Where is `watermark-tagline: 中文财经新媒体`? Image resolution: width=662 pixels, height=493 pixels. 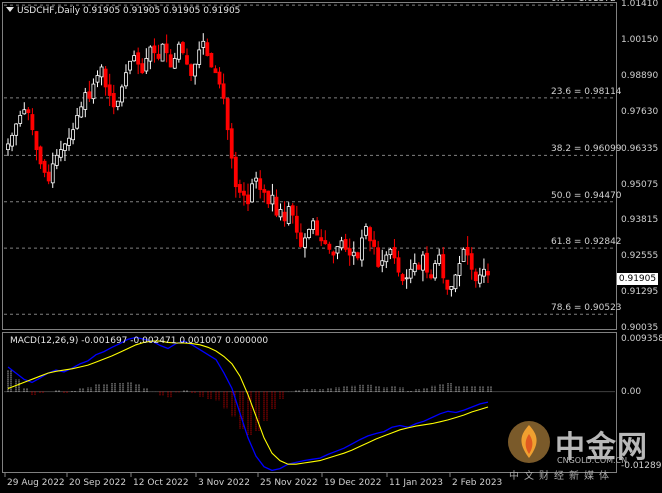
watermark-tagline: 中文财经新媒体 is located at coordinates (561, 476).